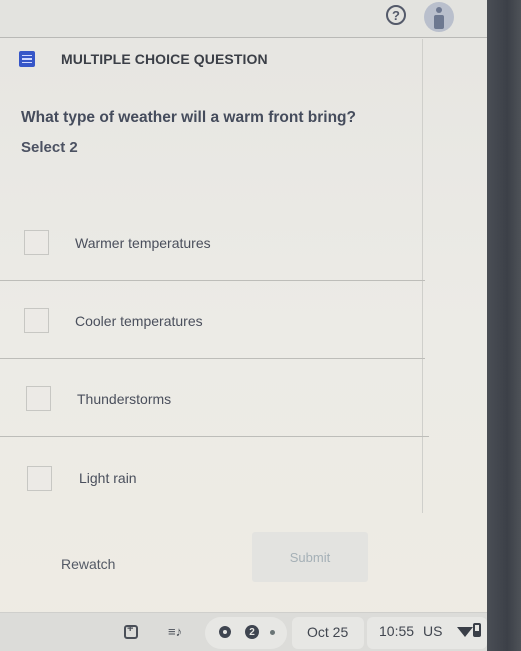  Describe the element at coordinates (243, 19) in the screenshot. I see `top-bar: ?` at that location.